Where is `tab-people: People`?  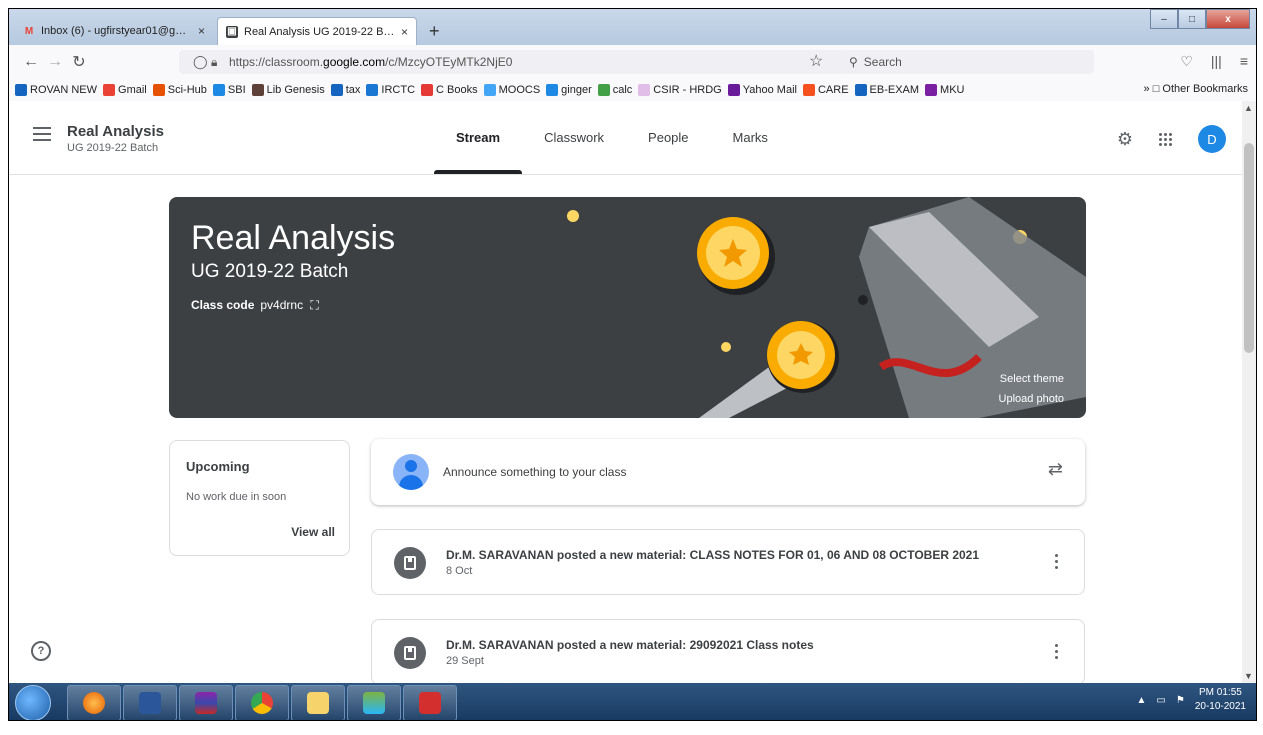 tab-people: People is located at coordinates (668, 137).